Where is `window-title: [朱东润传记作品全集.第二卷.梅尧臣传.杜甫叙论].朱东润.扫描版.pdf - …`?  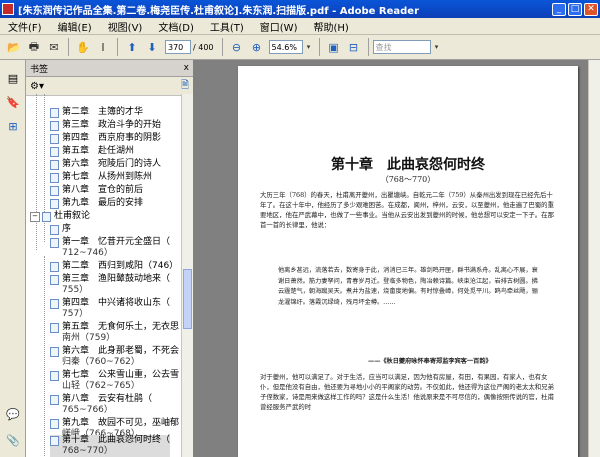
window-title: [朱东润传记作品全集.第二卷.梅尧臣传.杜甫叙论].朱东润.扫描版.pdf - … is located at coordinates (219, 11).